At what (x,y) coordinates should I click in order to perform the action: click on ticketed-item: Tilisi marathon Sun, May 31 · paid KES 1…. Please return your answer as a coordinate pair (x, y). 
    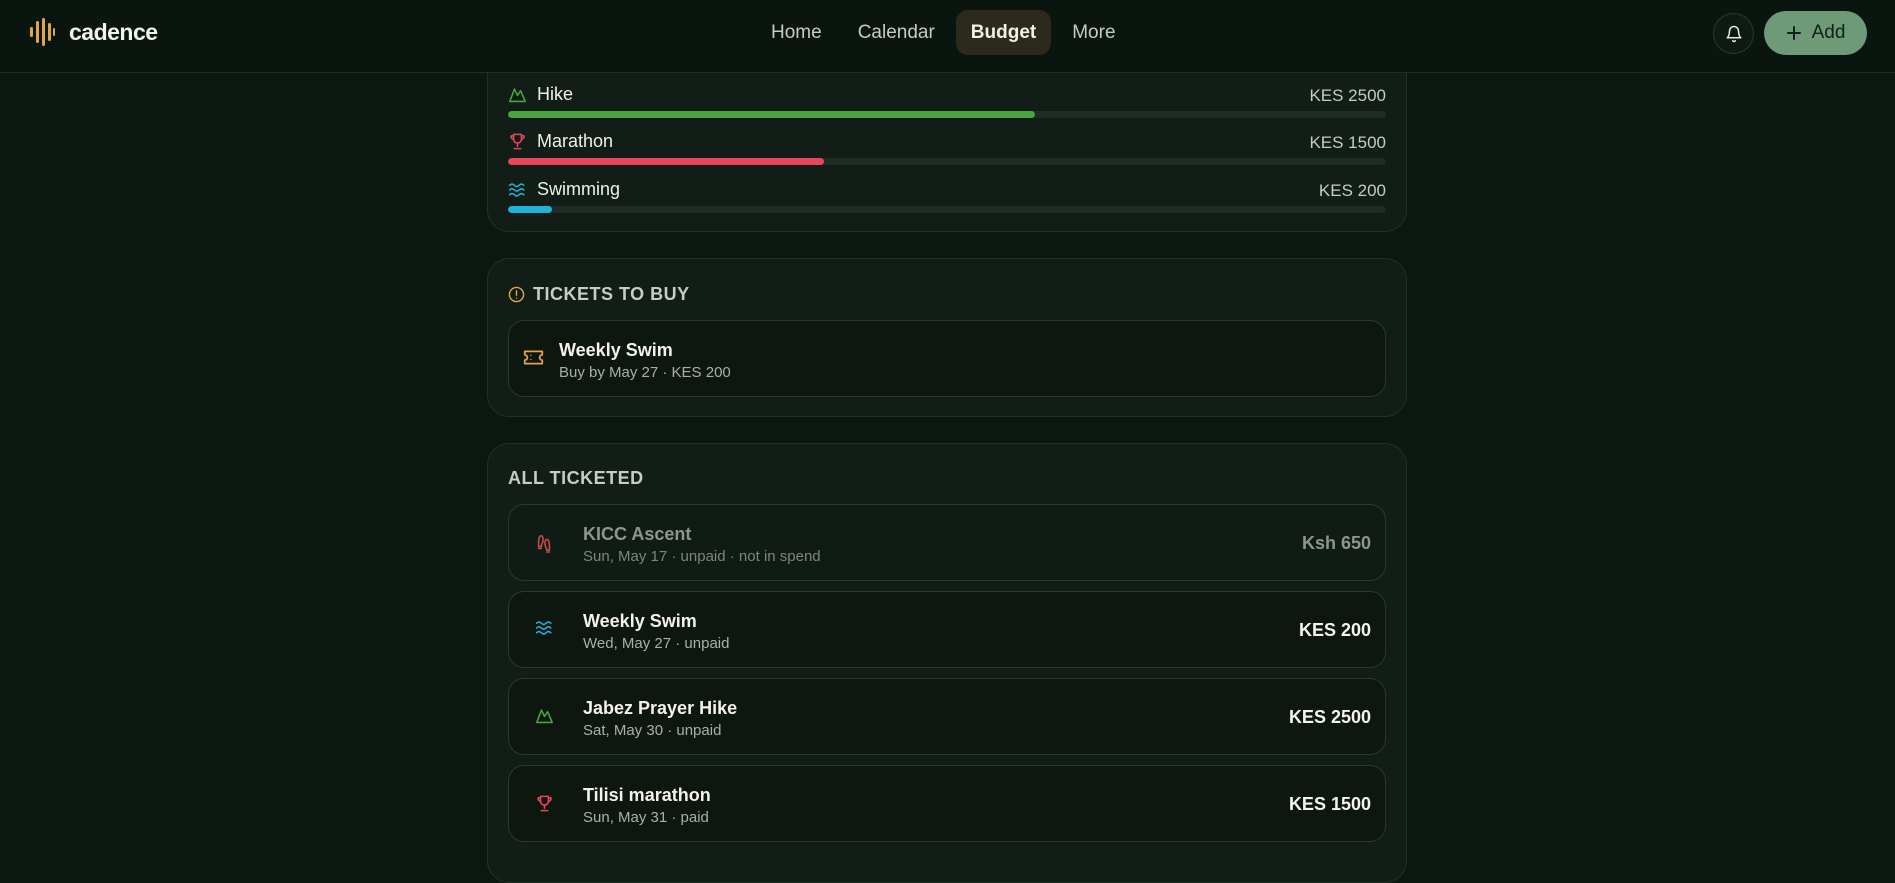
    Looking at the image, I should click on (947, 803).